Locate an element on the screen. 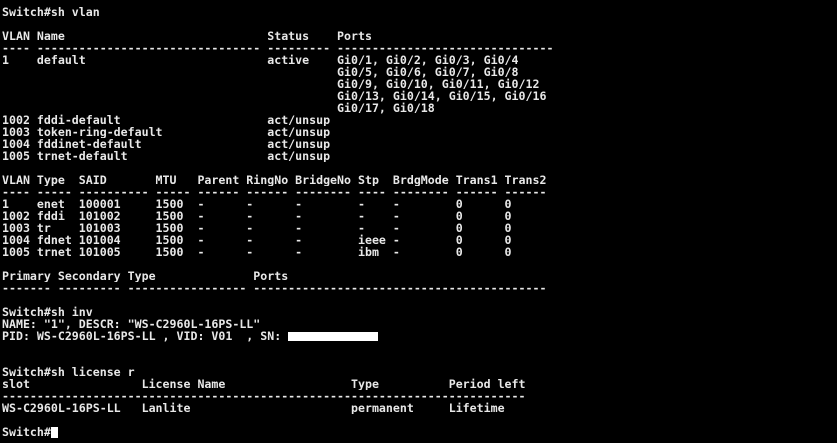 The image size is (837, 443). terminal-line: 1004 fddinet-default act/unsup is located at coordinates (166, 144).